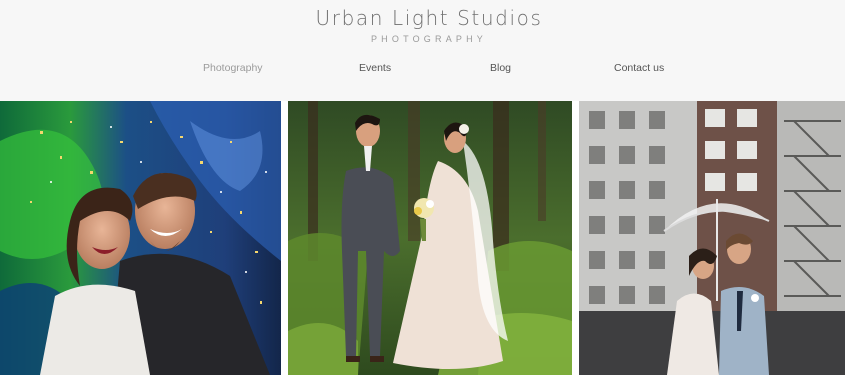 The height and width of the screenshot is (375, 845). I want to click on site-subtitle: PHOTOGRAPHY, so click(429, 39).